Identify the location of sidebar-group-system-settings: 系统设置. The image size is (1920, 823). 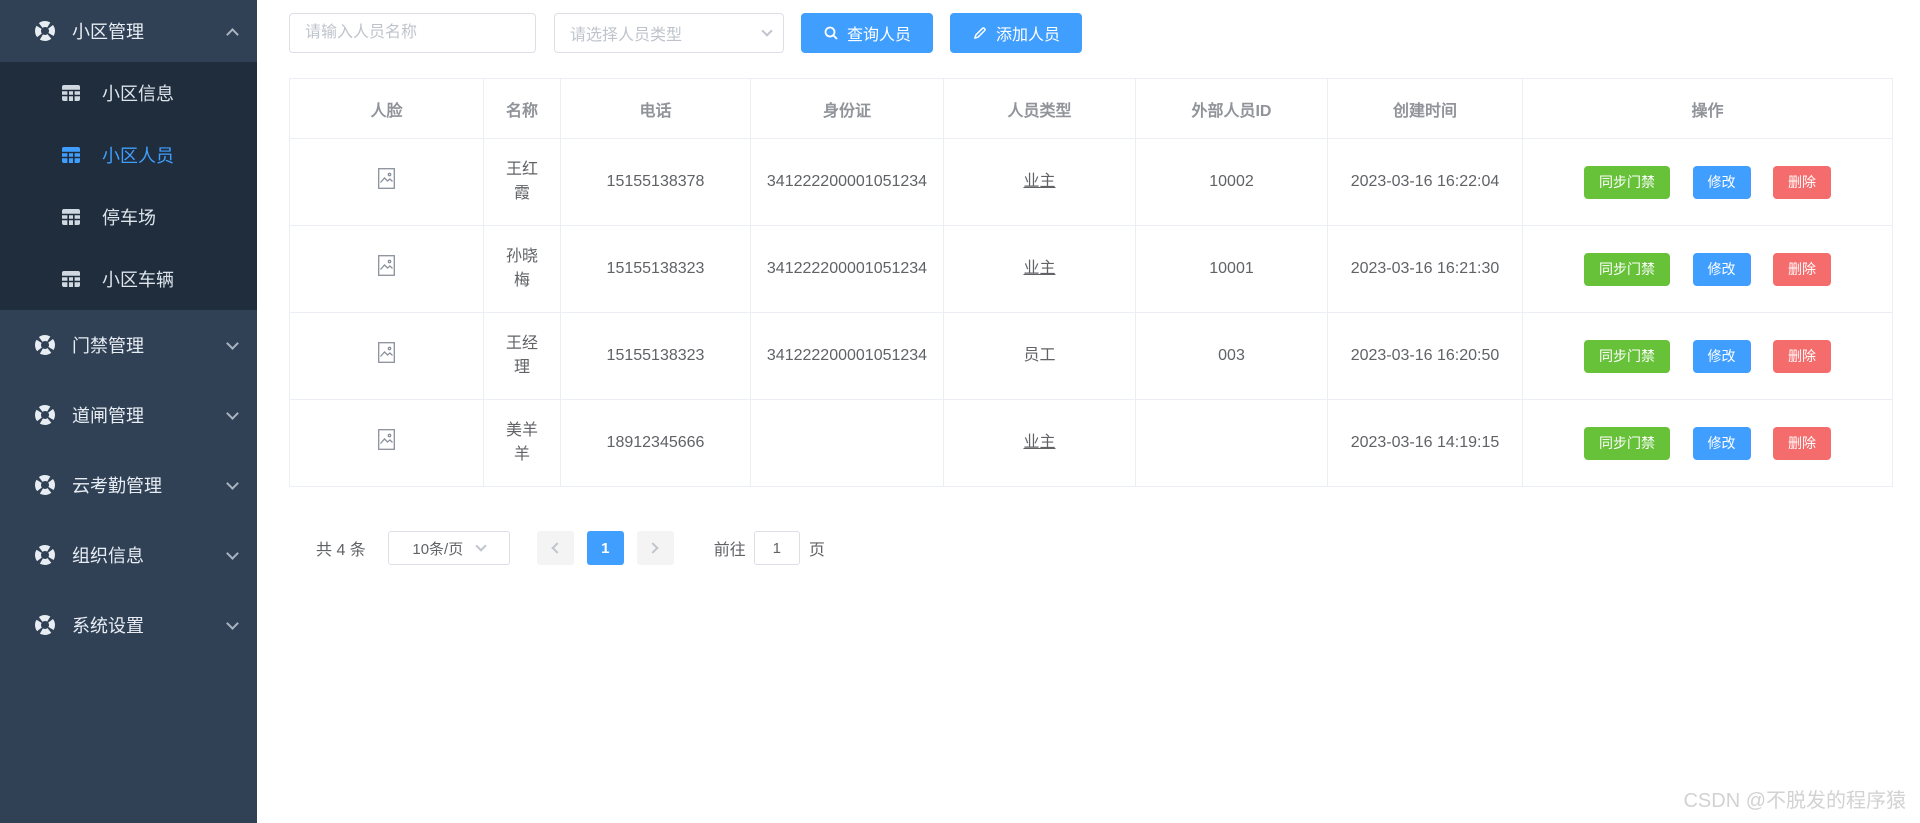
(128, 625).